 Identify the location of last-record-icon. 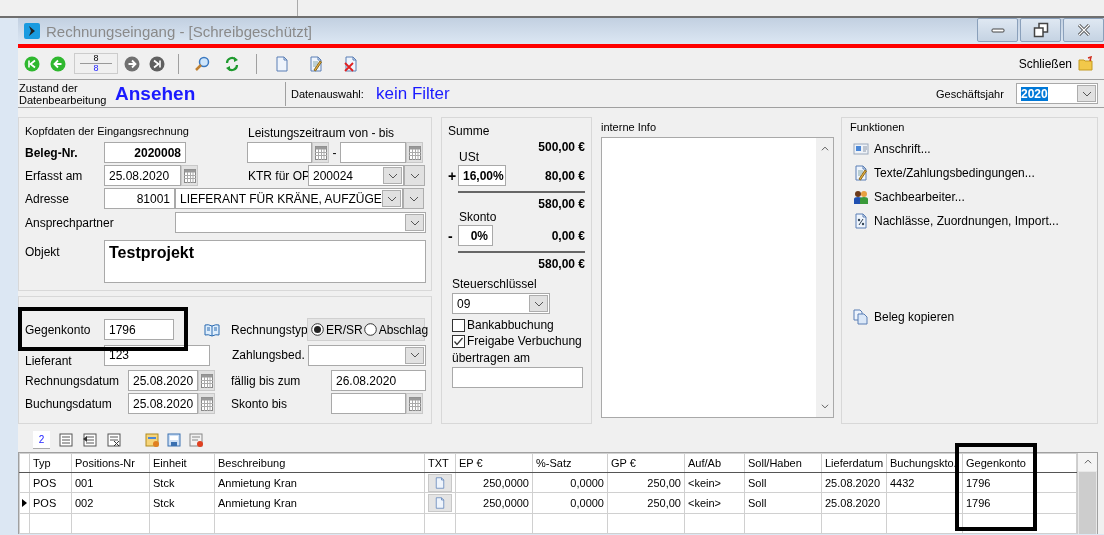
(157, 63).